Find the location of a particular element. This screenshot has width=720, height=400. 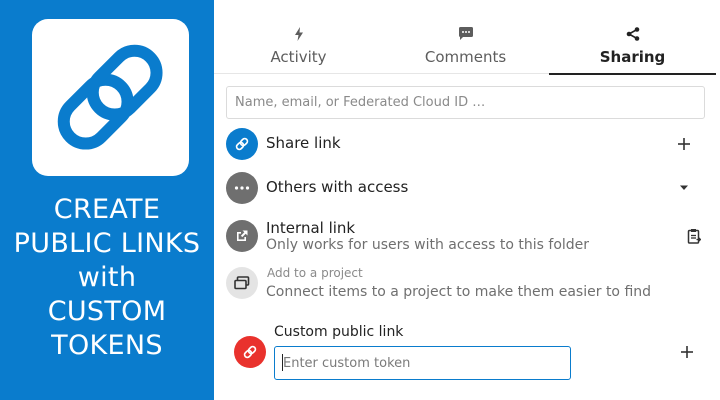

tab-sharing: Sharing is located at coordinates (632, 37).